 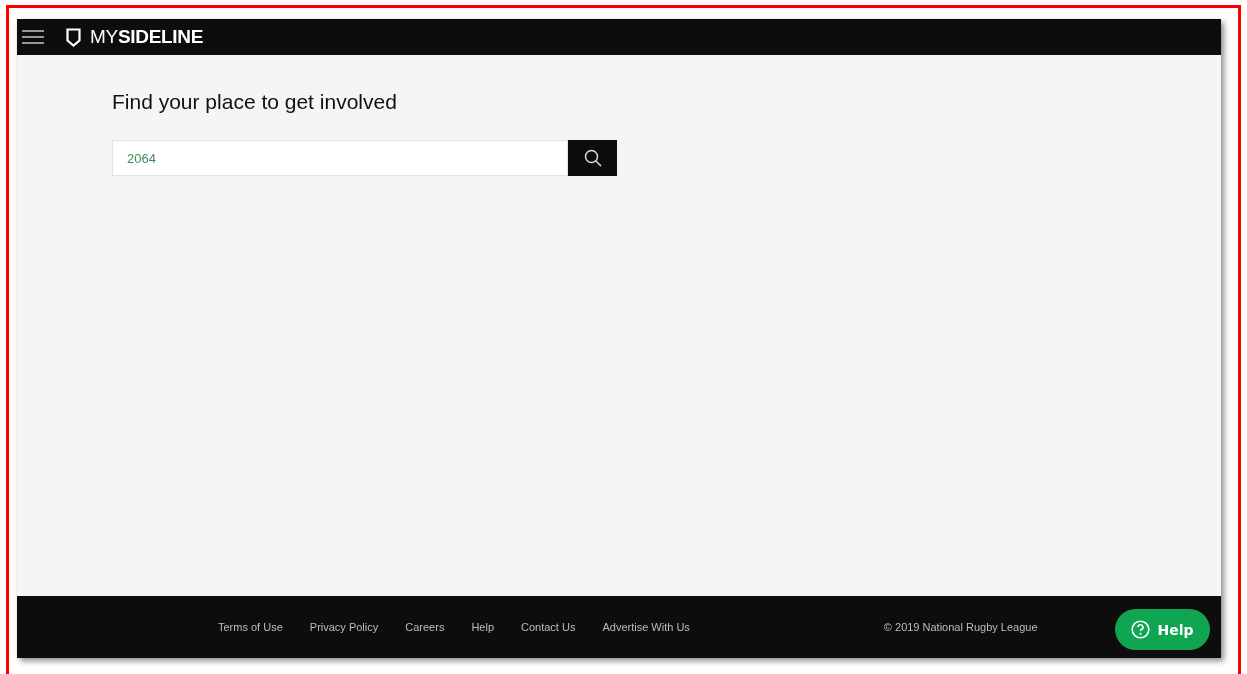 I want to click on footer-link: Contact Us, so click(x=548, y=627).